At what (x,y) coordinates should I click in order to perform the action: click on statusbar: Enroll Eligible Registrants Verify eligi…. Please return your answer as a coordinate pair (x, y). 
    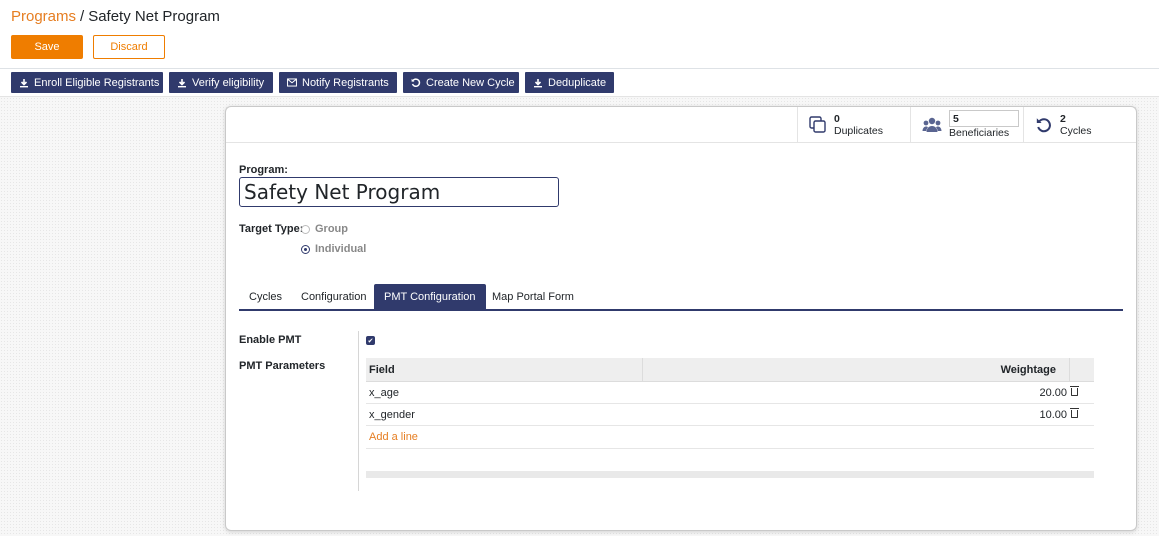
    Looking at the image, I should click on (579, 83).